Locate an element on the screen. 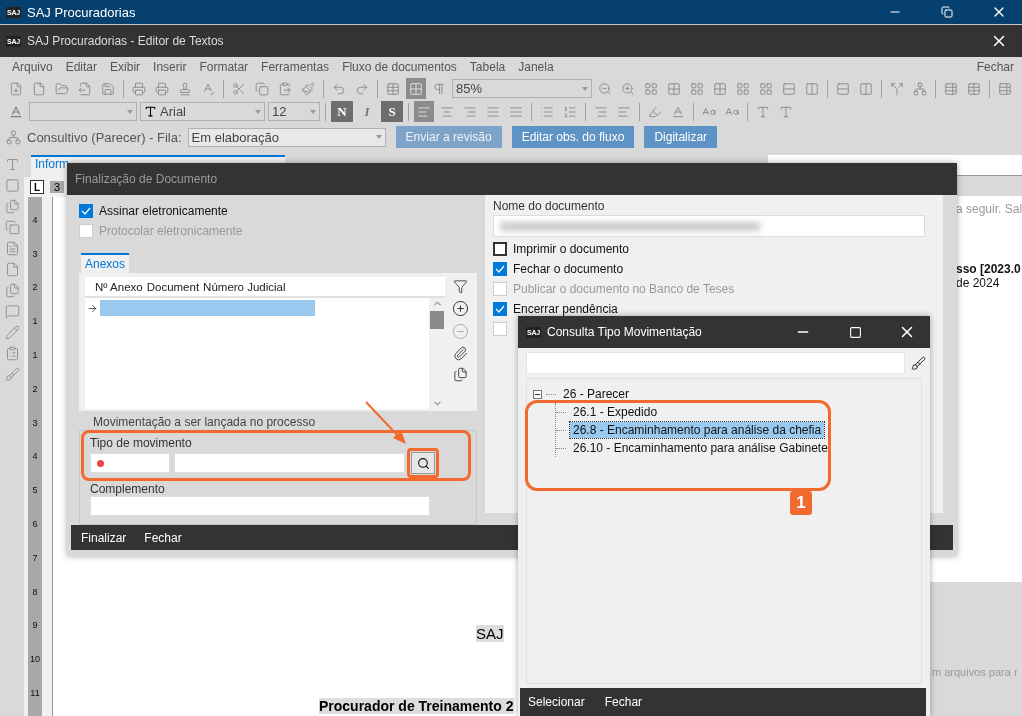  tree-item: 26.1 - Expedido is located at coordinates (615, 412).